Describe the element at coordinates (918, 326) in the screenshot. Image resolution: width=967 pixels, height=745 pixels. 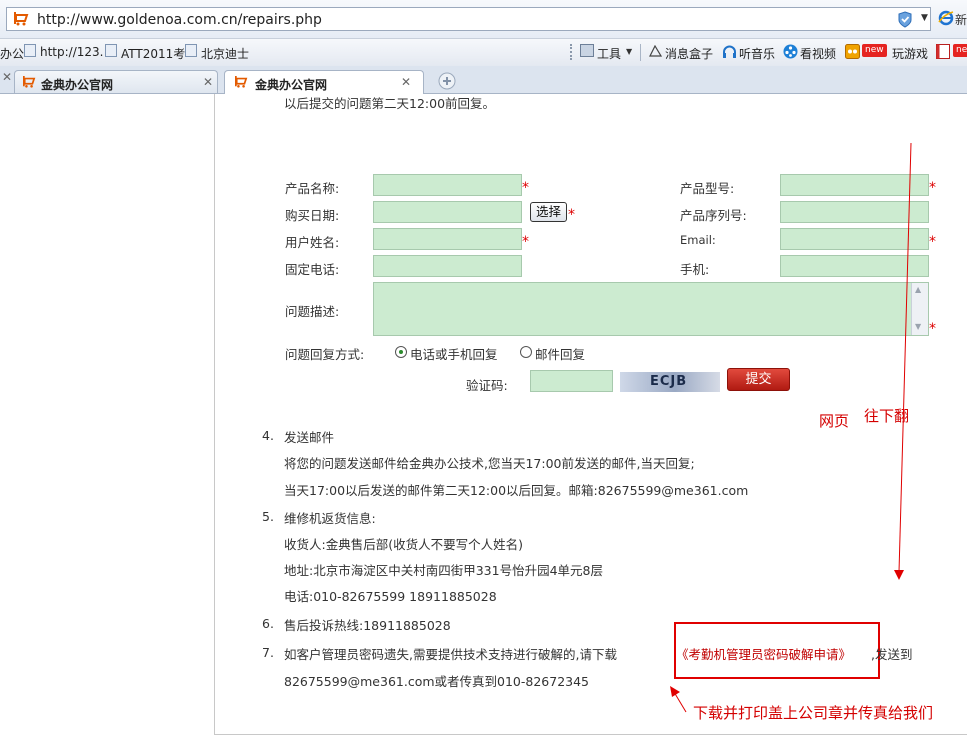
I see `scroll-down-icon: ▼` at that location.